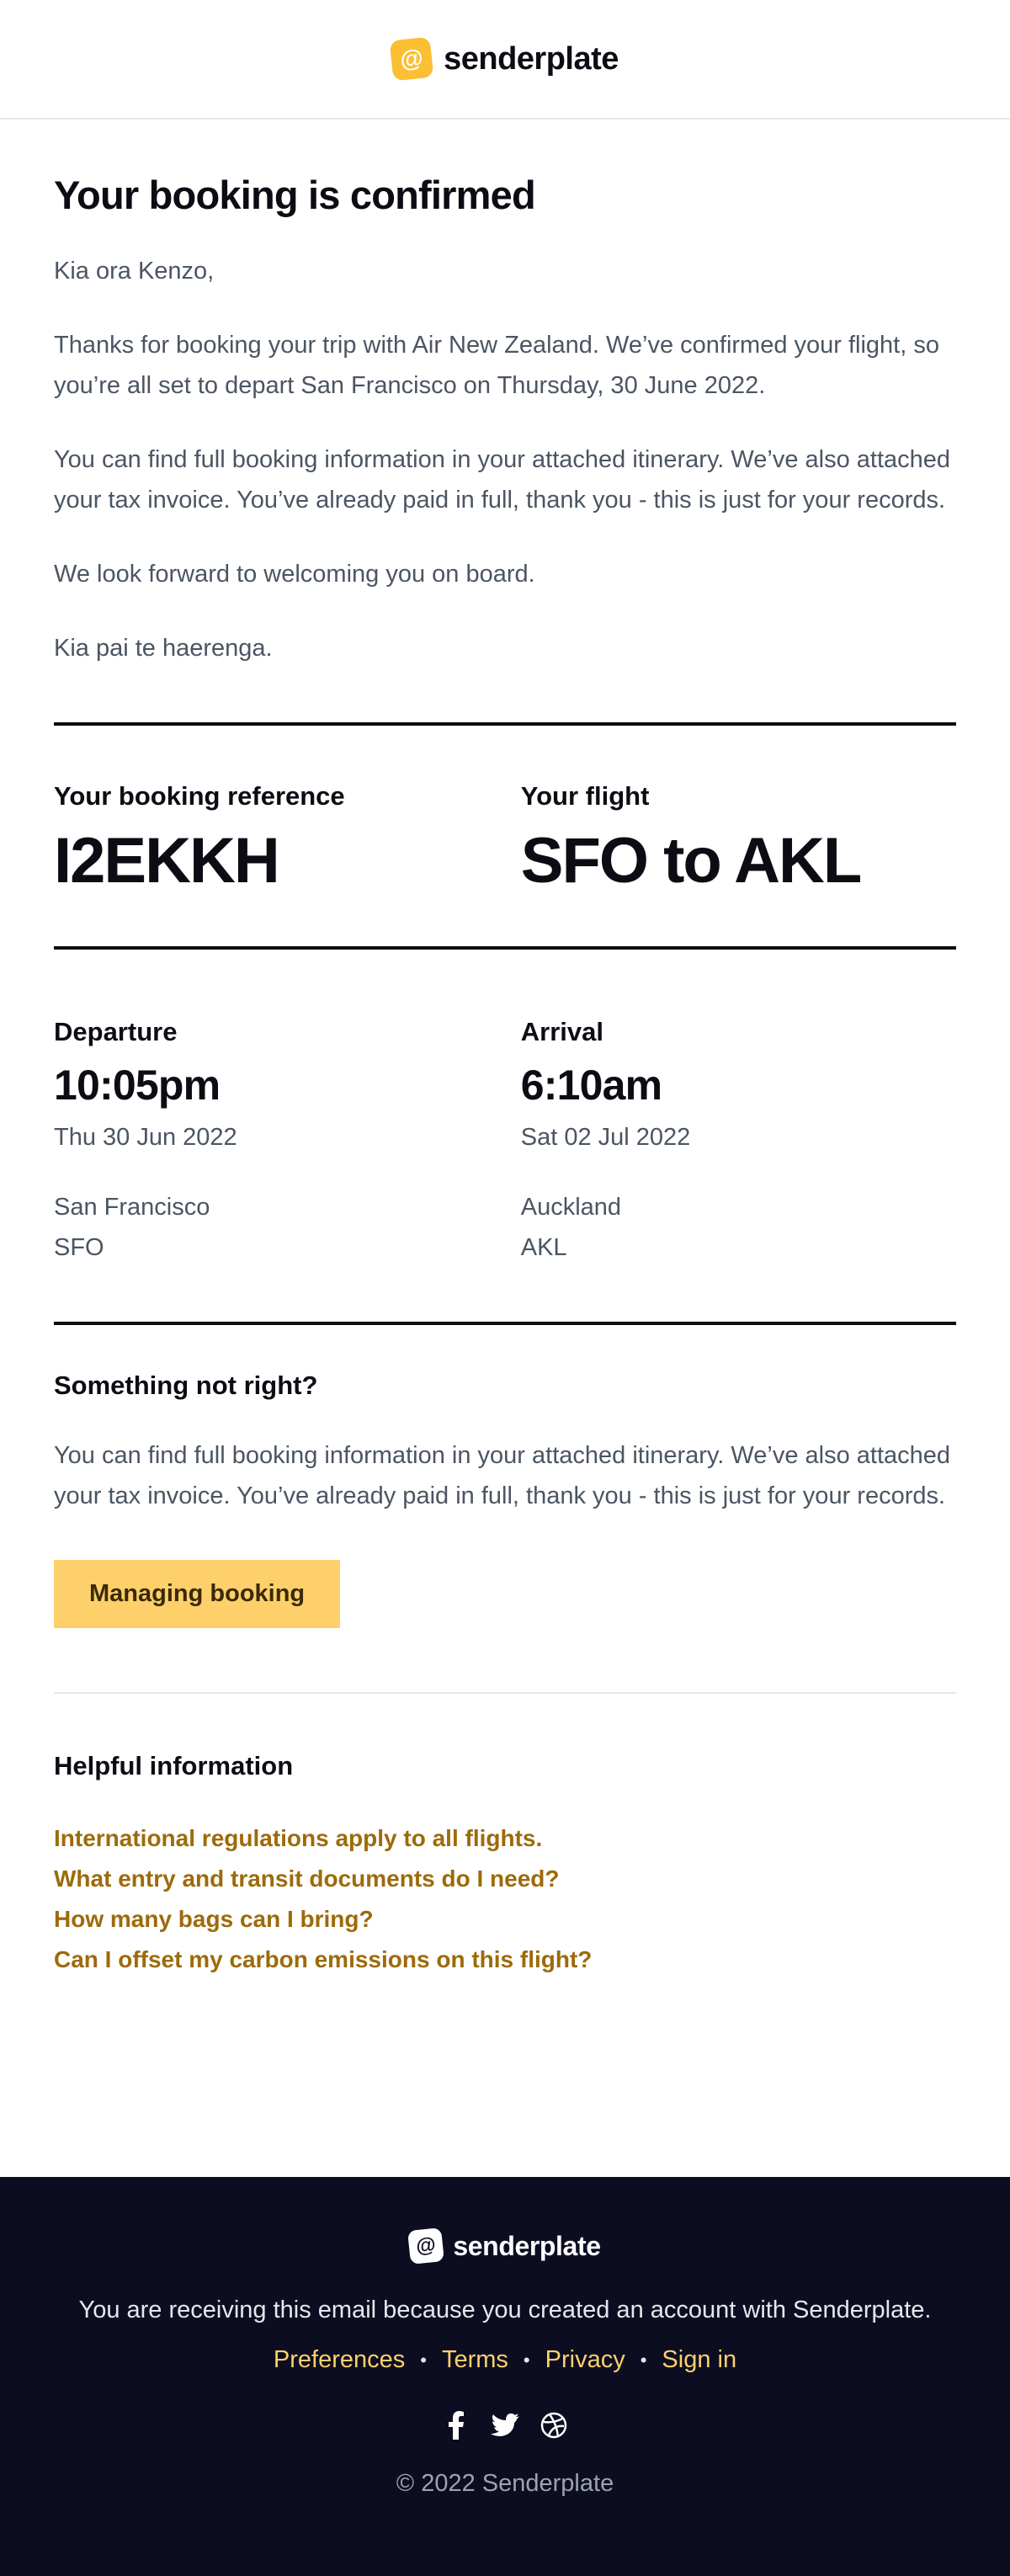  I want to click on departure-place: San Francisco SFO, so click(287, 1228).